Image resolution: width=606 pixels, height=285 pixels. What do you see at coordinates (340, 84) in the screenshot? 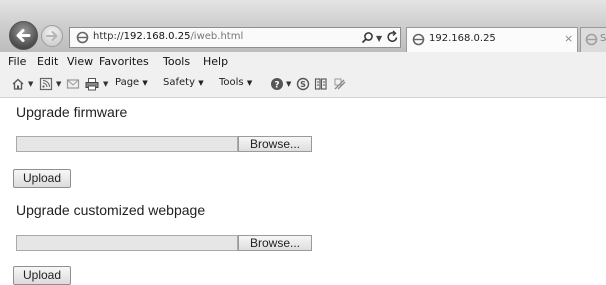
I see `onenote-icon` at bounding box center [340, 84].